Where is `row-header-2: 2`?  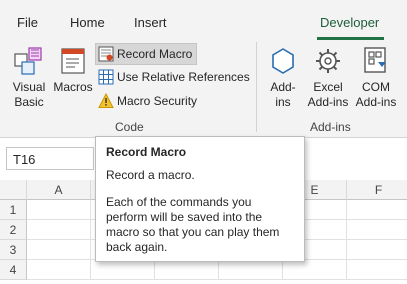 row-header-2: 2 is located at coordinates (13, 230).